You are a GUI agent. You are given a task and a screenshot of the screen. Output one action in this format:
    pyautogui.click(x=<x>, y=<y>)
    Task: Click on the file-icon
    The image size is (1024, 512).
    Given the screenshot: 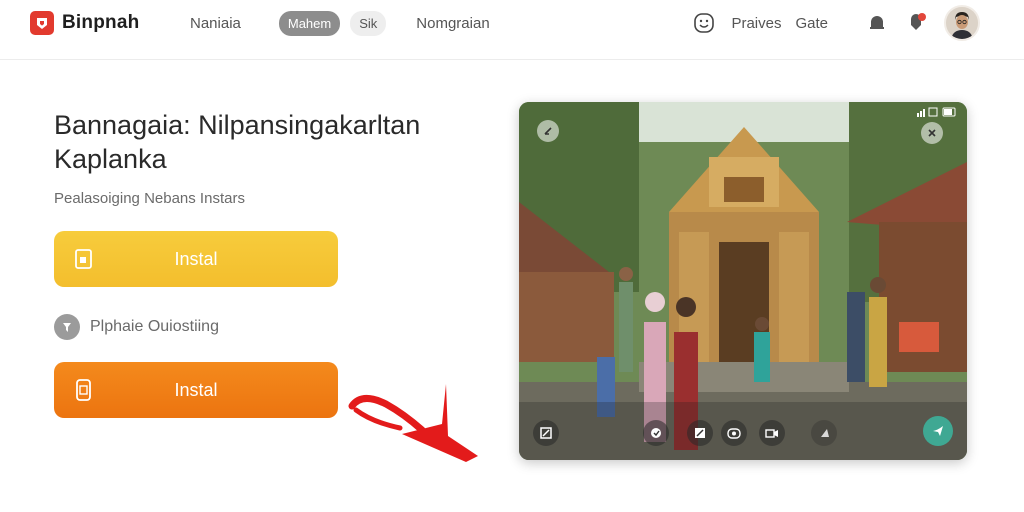 What is the action you would take?
    pyautogui.click(x=84, y=261)
    